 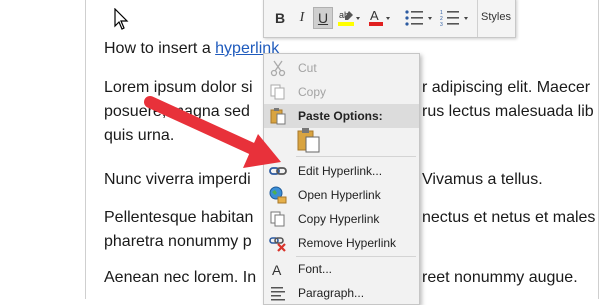 I want to click on italic-button: I, so click(x=302, y=18).